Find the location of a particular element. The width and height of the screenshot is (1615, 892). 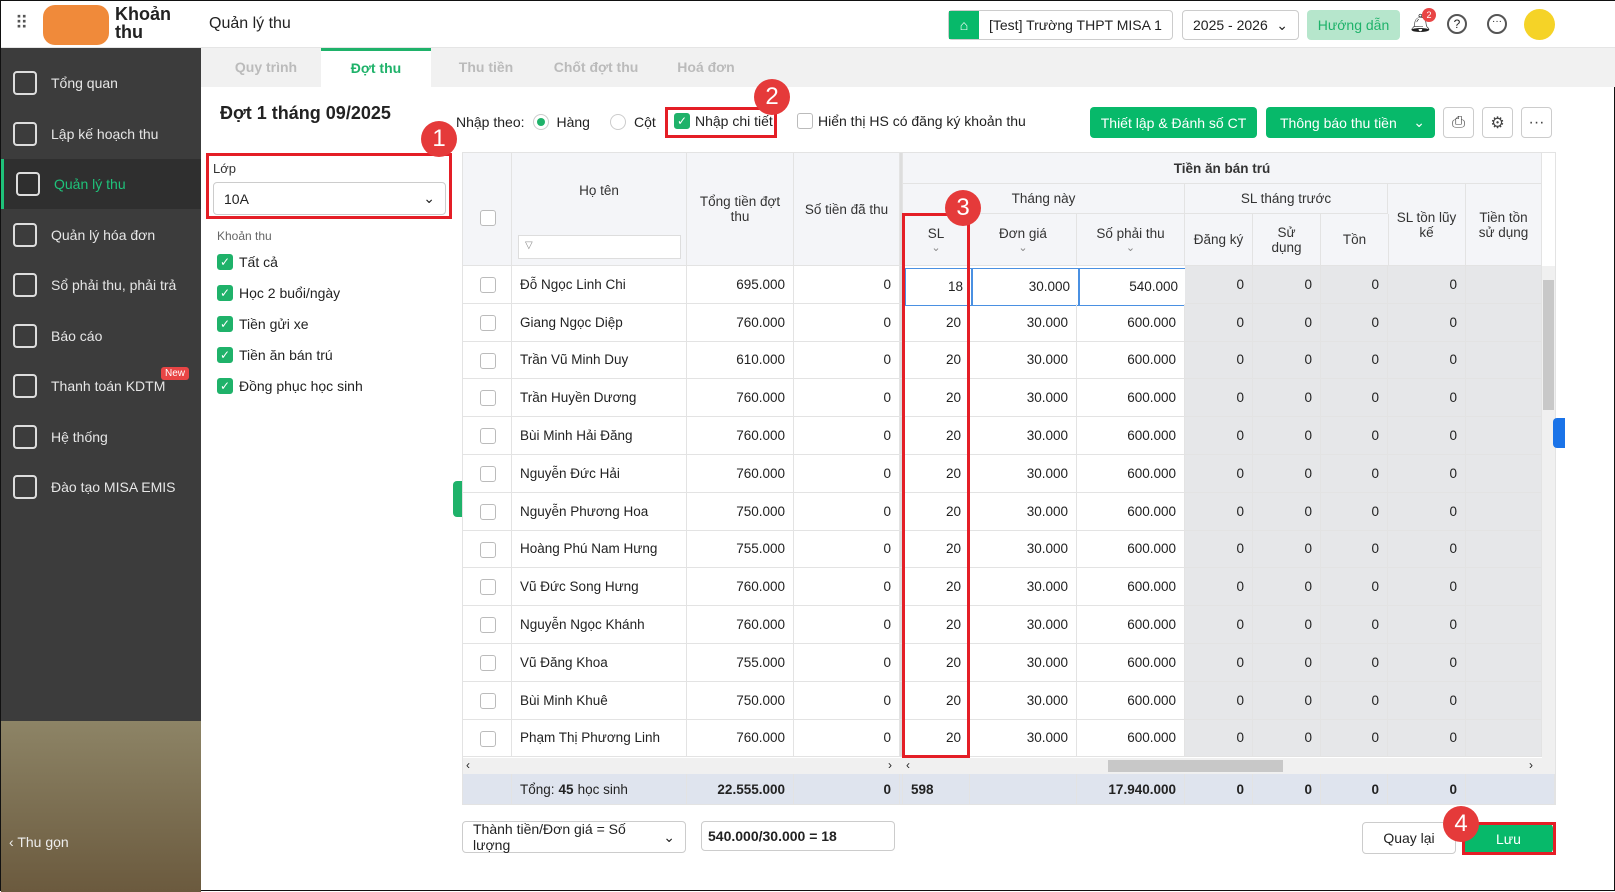

help-icon: ? is located at coordinates (1457, 24).